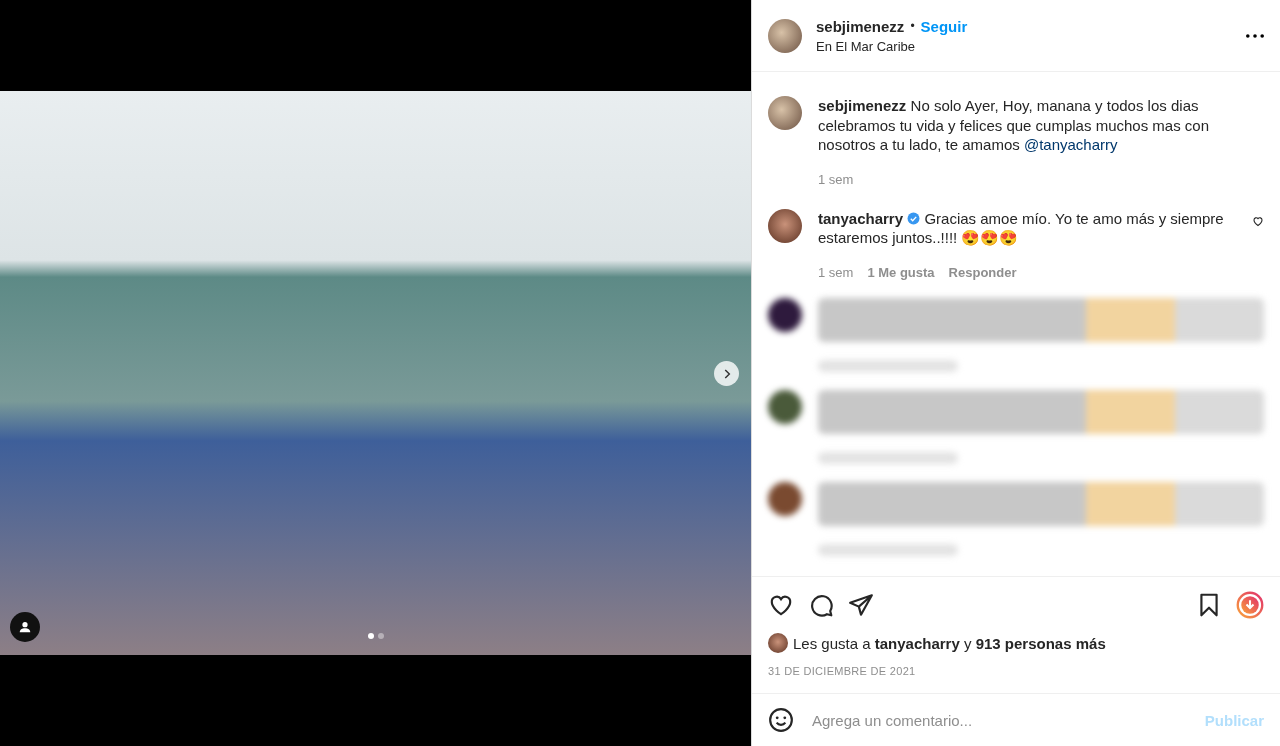  What do you see at coordinates (1014, 125) in the screenshot?
I see `caption-text: sebjimenezz No solo Ayer, Hoy, manana y todos los dias celebramos tu vida y felices que cumplas muchos mas con nosotros a tu lado, te amamos @tanyacharry` at bounding box center [1014, 125].